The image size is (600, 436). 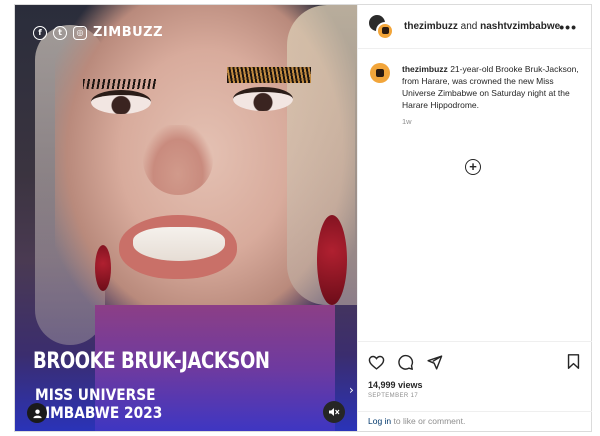 I want to click on speaker-muted-icon, so click(x=334, y=412).